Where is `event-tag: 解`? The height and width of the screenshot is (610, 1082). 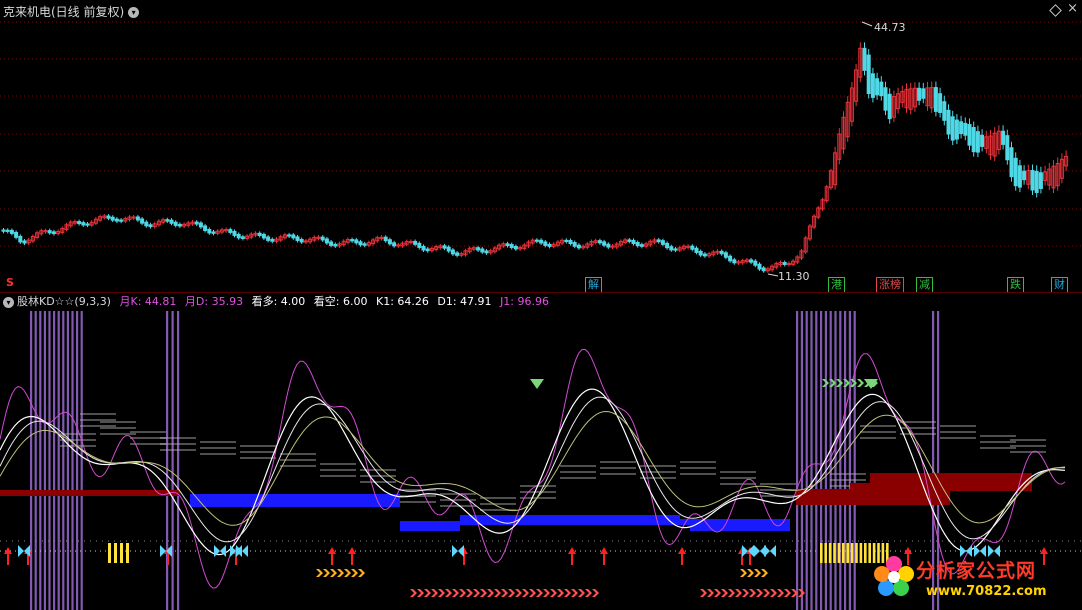 event-tag: 解 is located at coordinates (593, 284).